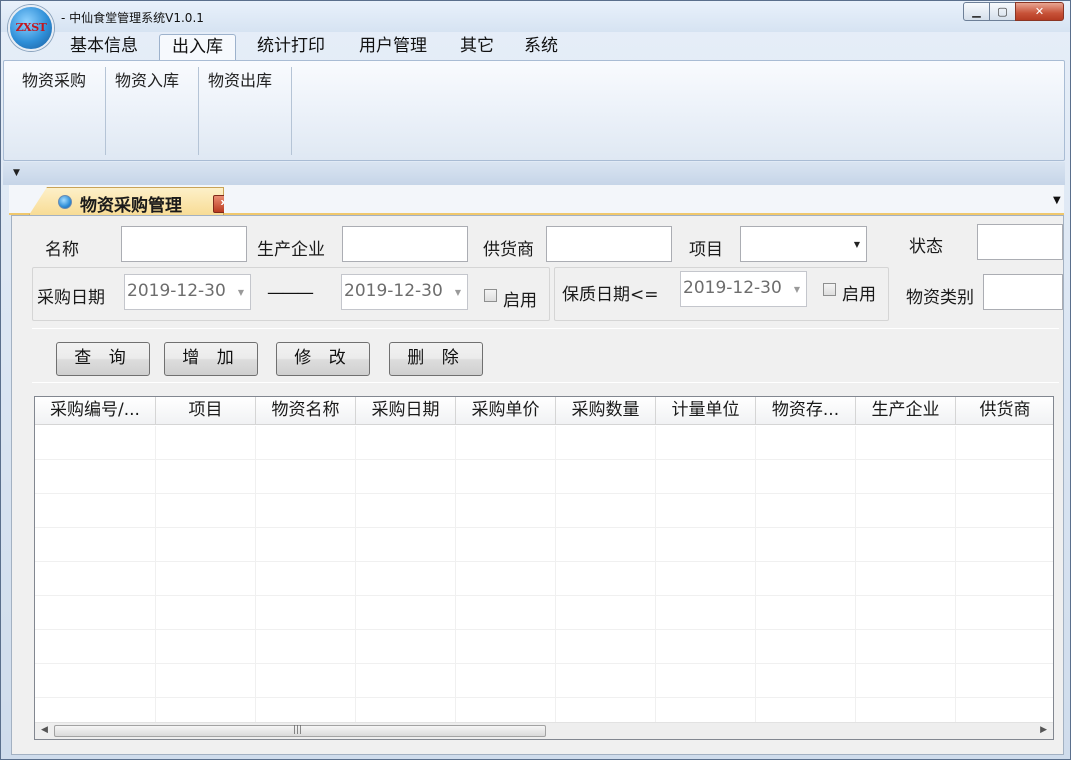 The height and width of the screenshot is (760, 1071). Describe the element at coordinates (1004, 411) in the screenshot. I see `column-header-supplier: 供货商` at that location.